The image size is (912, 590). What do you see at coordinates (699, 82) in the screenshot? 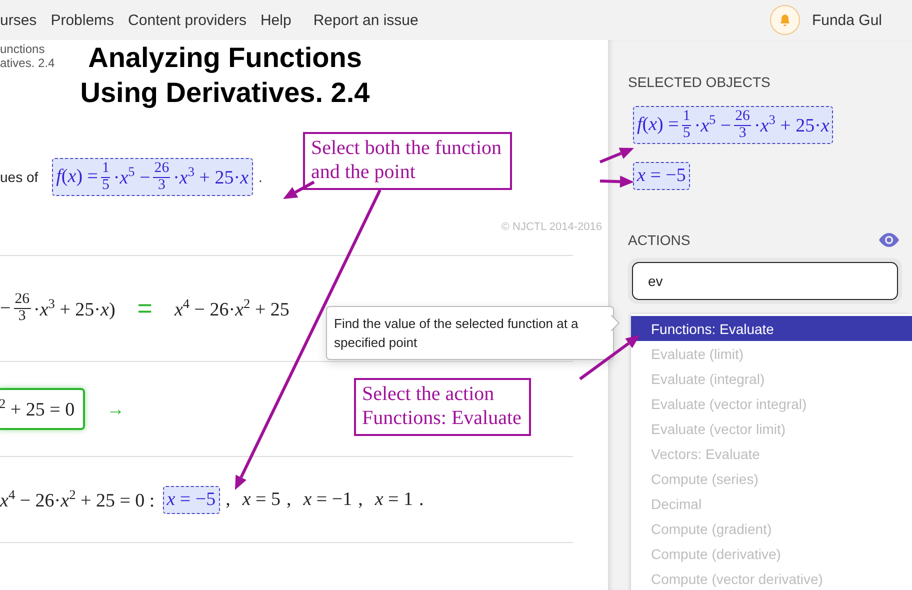
I see `section-heading: SELECTED OBJECTS` at bounding box center [699, 82].